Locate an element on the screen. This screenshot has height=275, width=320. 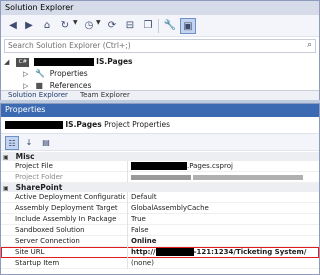
sync-icon: ↻ is located at coordinates (65, 26).